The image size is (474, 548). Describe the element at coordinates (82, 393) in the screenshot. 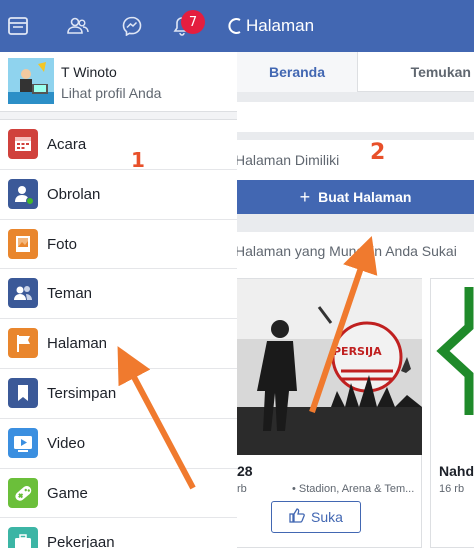

I see `menu-item-label: Tersimpan` at that location.